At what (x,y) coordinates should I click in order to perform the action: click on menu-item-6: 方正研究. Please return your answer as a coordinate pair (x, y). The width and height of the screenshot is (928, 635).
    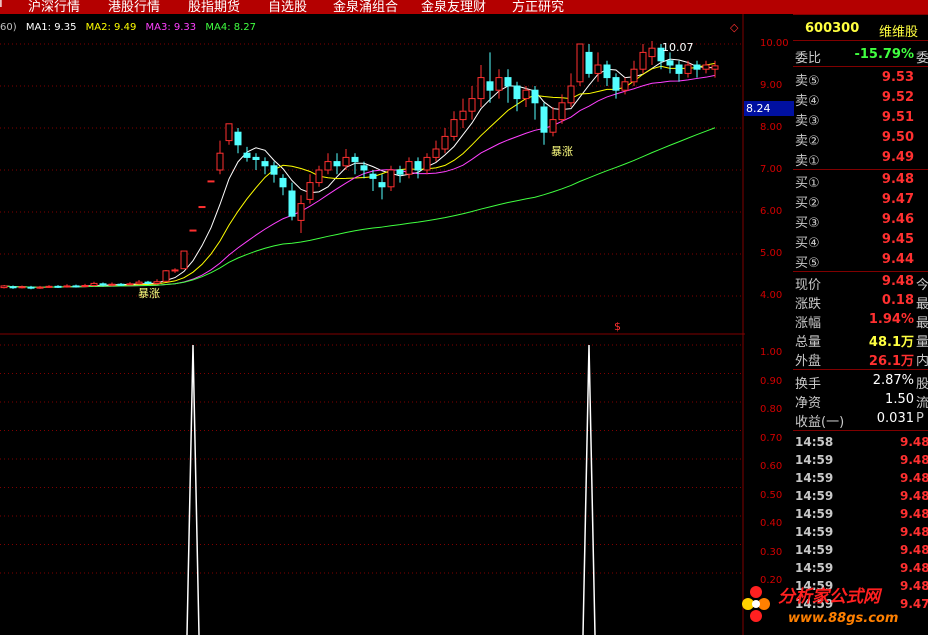
    Looking at the image, I should click on (538, 7).